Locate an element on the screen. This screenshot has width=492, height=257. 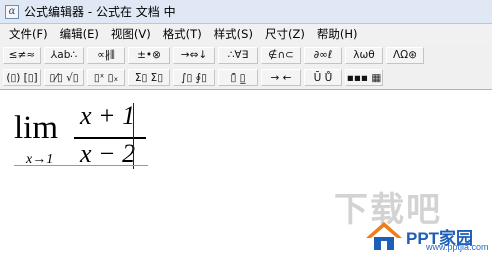
fraction-radical-templates-button: ▯⁄▯ √▯ is located at coordinates (64, 77).